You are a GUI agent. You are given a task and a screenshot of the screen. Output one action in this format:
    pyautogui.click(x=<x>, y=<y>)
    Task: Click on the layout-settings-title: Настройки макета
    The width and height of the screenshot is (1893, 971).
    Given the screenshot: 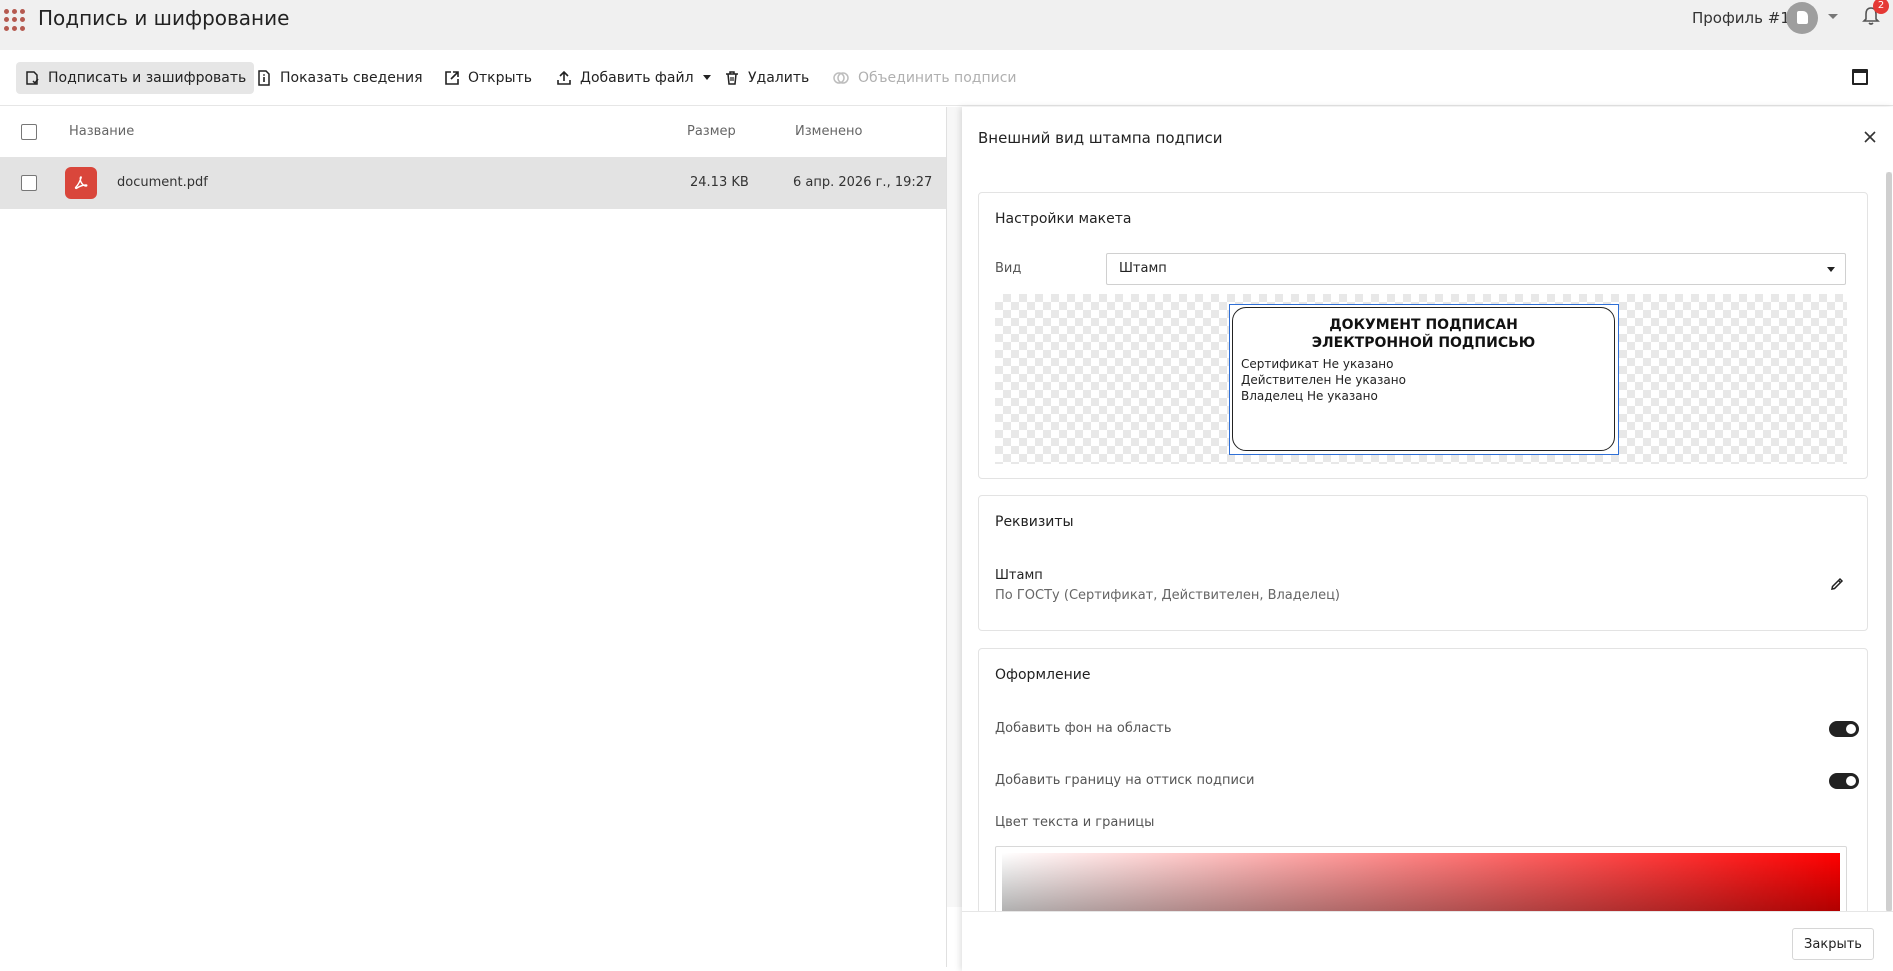 What is the action you would take?
    pyautogui.click(x=1063, y=219)
    